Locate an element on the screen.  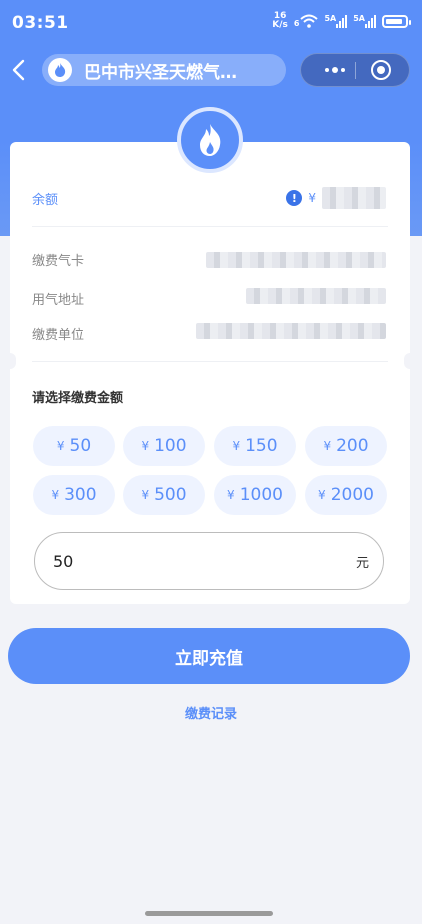
balance-label: 余额 is located at coordinates (45, 200).